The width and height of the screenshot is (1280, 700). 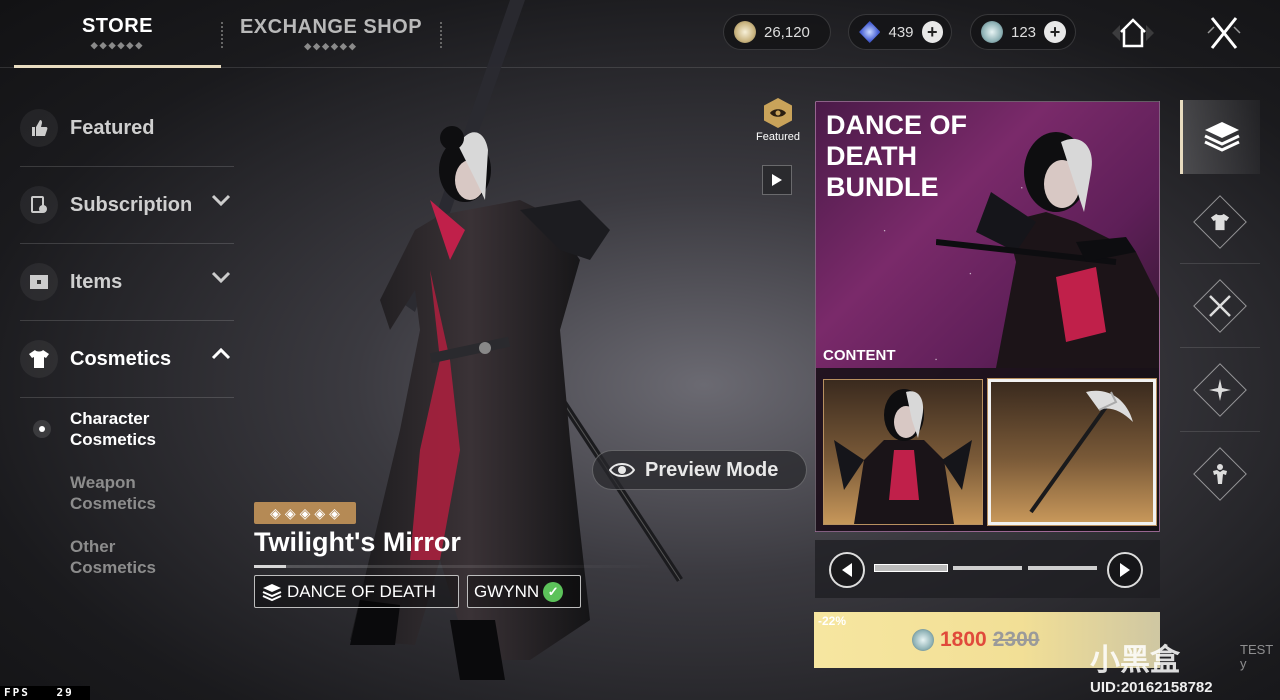 I want to click on featured-badge: Featured, so click(x=778, y=120).